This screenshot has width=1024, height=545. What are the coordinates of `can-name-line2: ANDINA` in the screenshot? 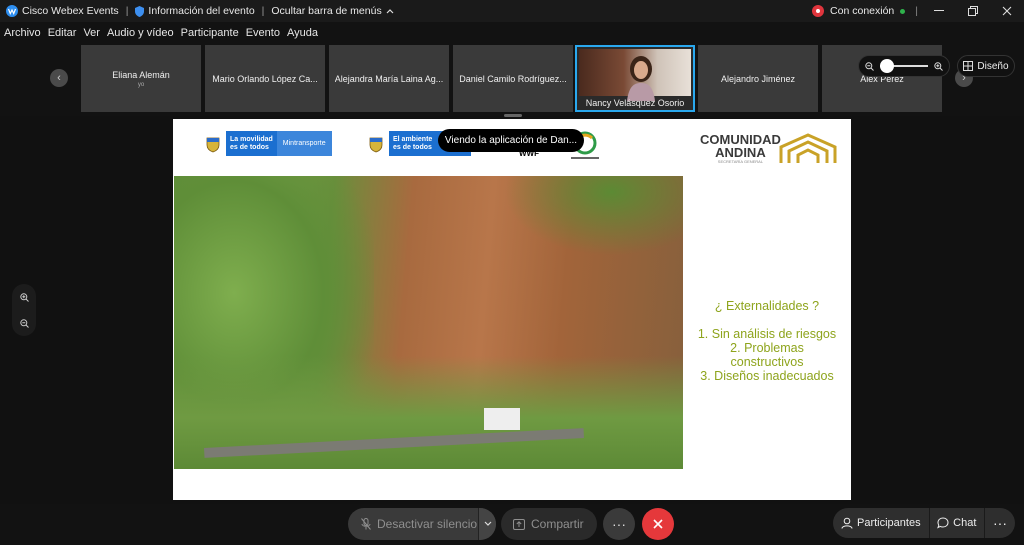 It's located at (740, 152).